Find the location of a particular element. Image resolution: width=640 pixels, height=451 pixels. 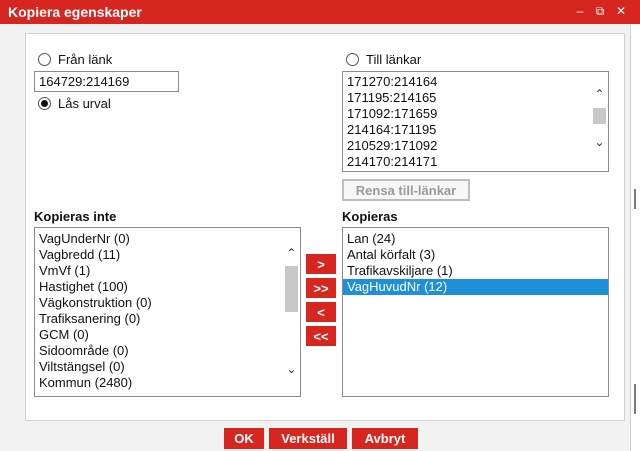

list-item: Vägkonstruktion (0) is located at coordinates (167, 303).